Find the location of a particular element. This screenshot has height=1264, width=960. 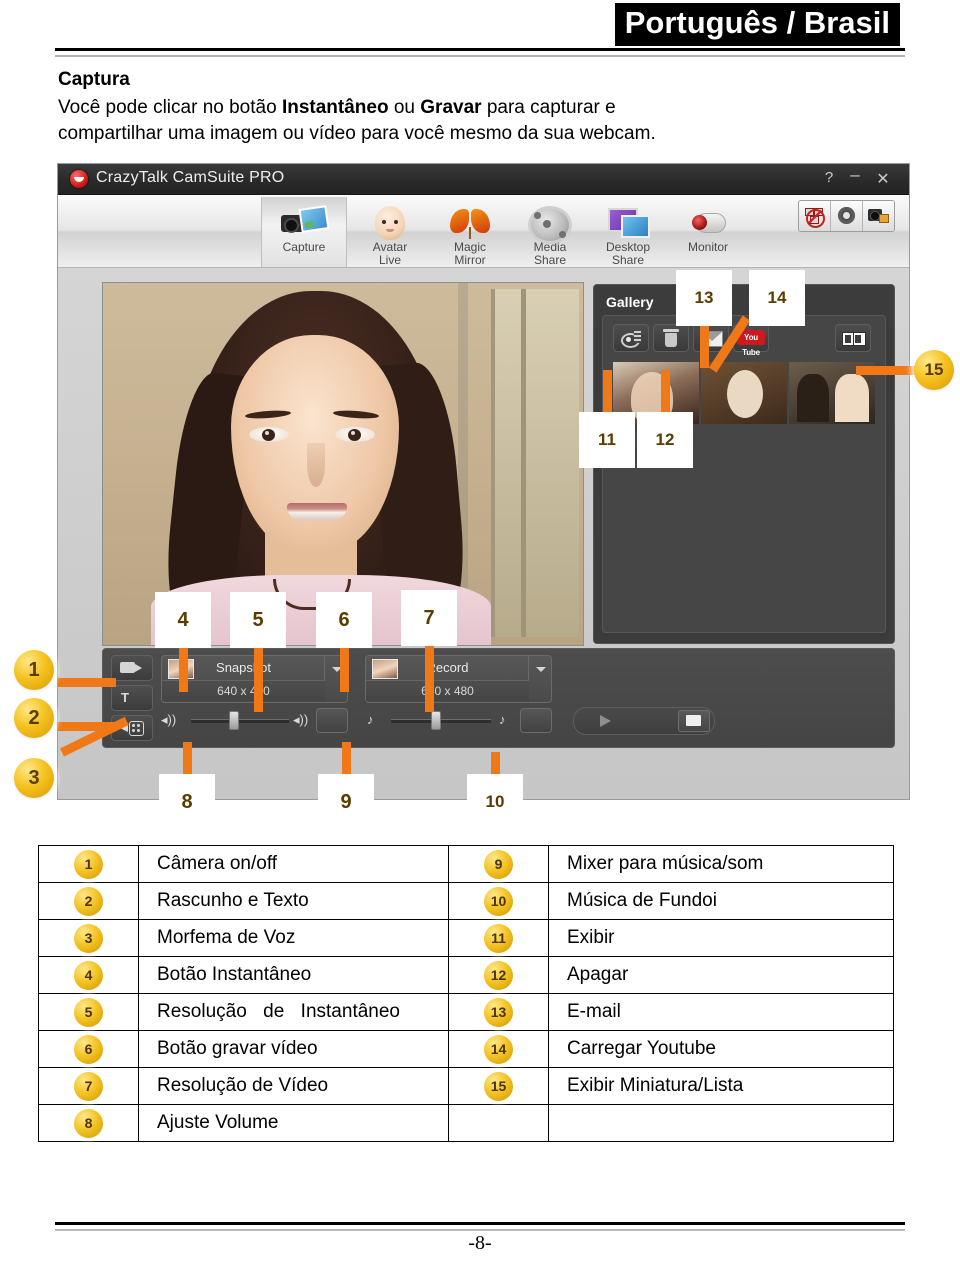

webcam-video-image is located at coordinates (343, 464).